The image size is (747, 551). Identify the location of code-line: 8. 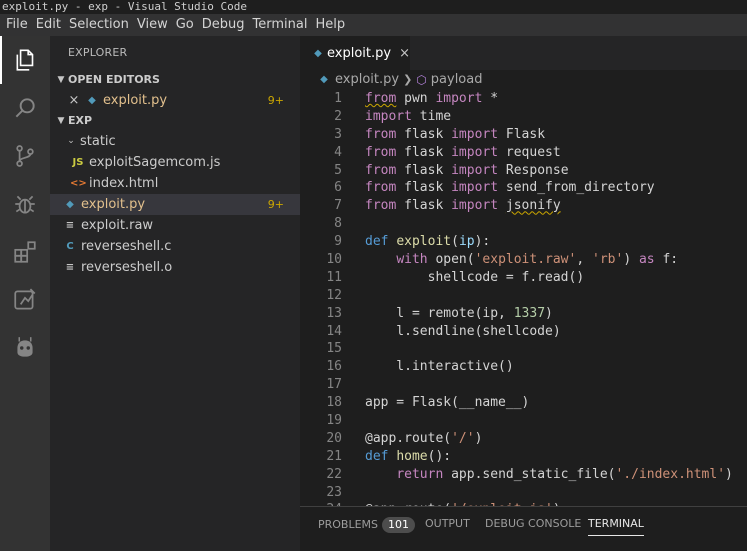
(523, 224).